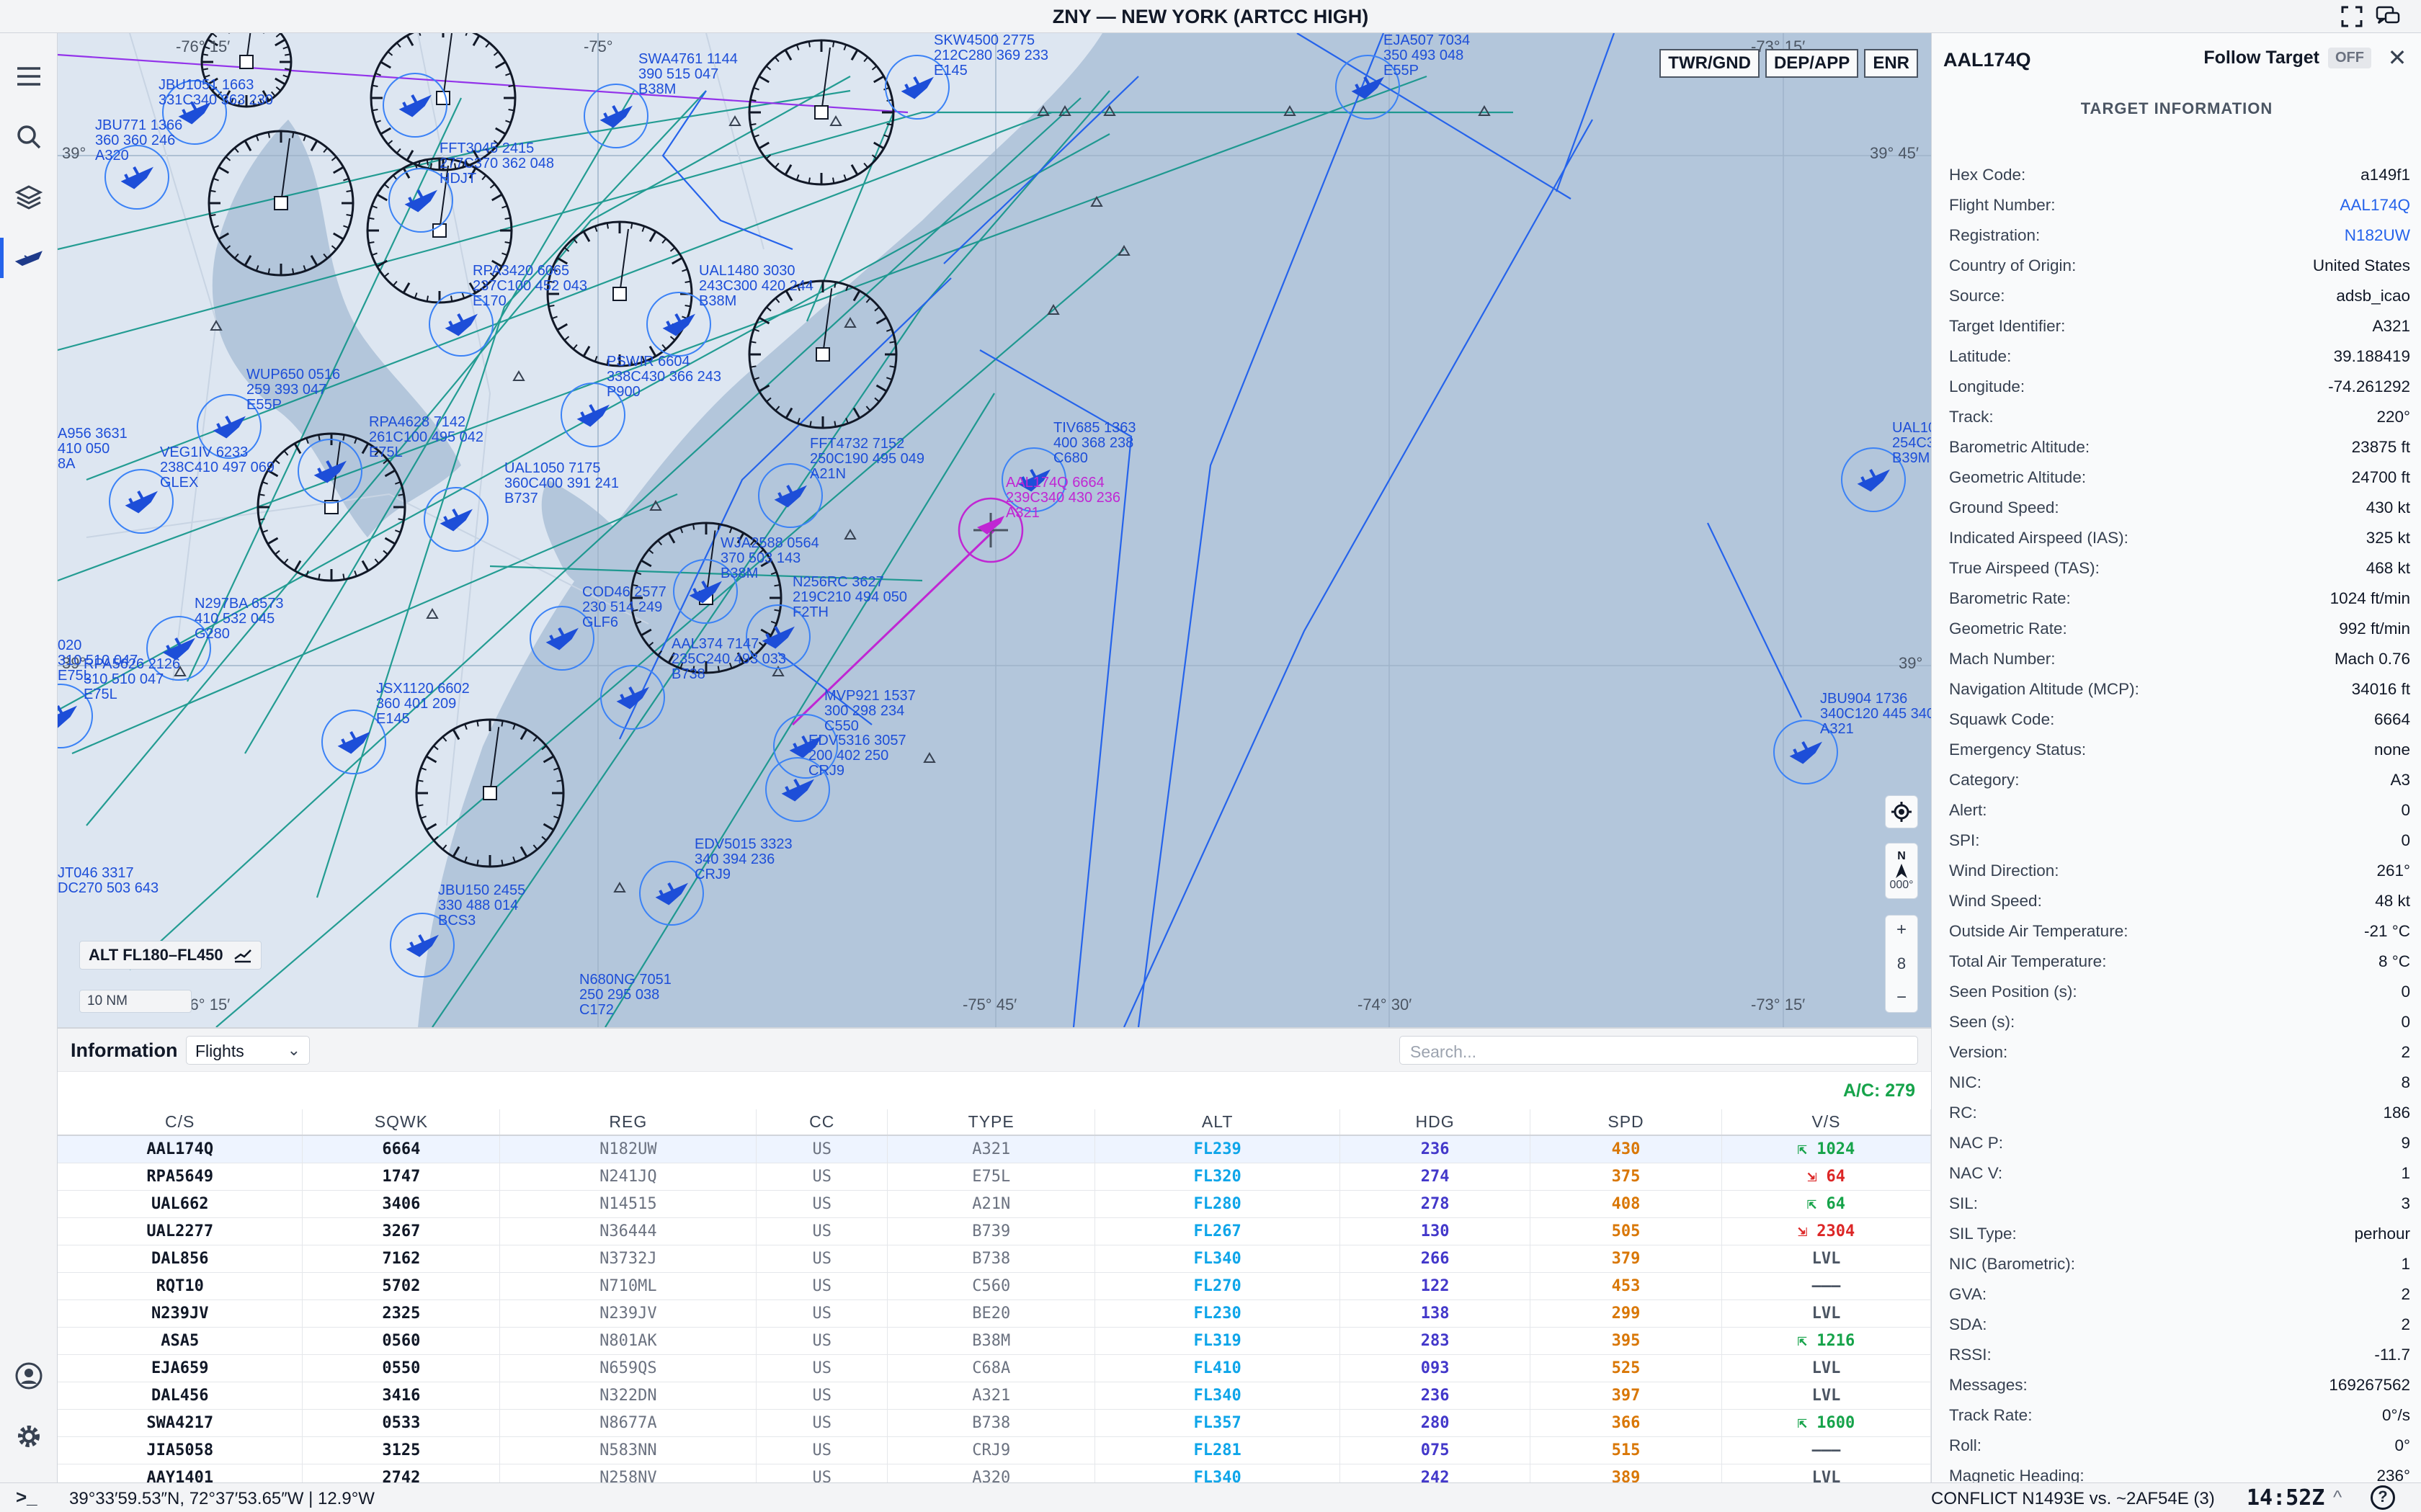  What do you see at coordinates (1826, 1177) in the screenshot?
I see `cell-vs: ⇲ 64` at bounding box center [1826, 1177].